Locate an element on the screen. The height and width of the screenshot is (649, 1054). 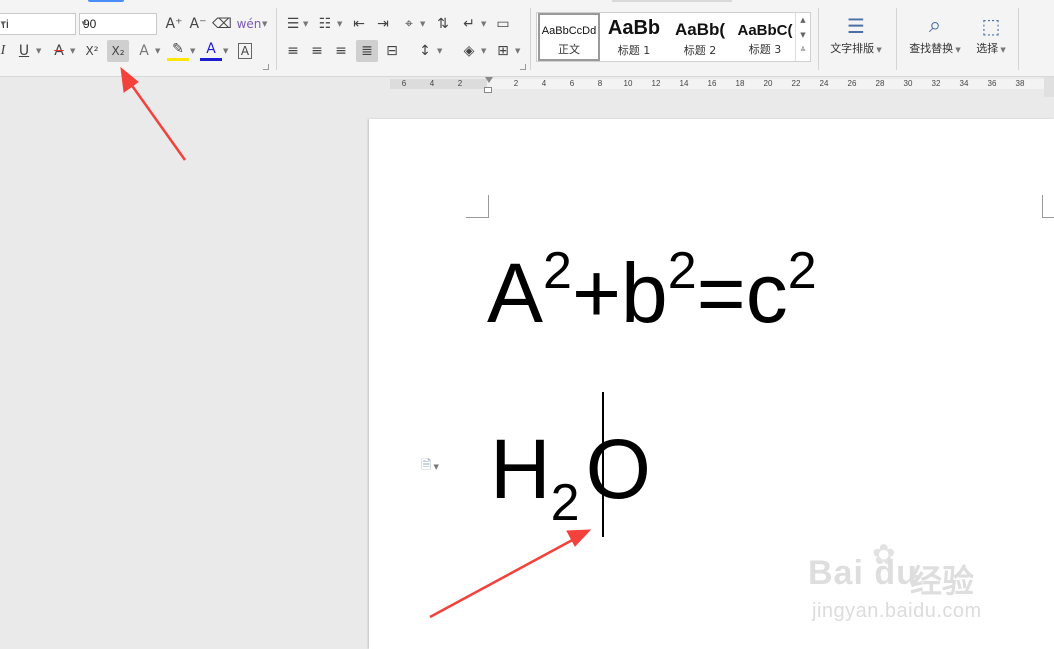
arrow-to-cursor is located at coordinates (510, 574).